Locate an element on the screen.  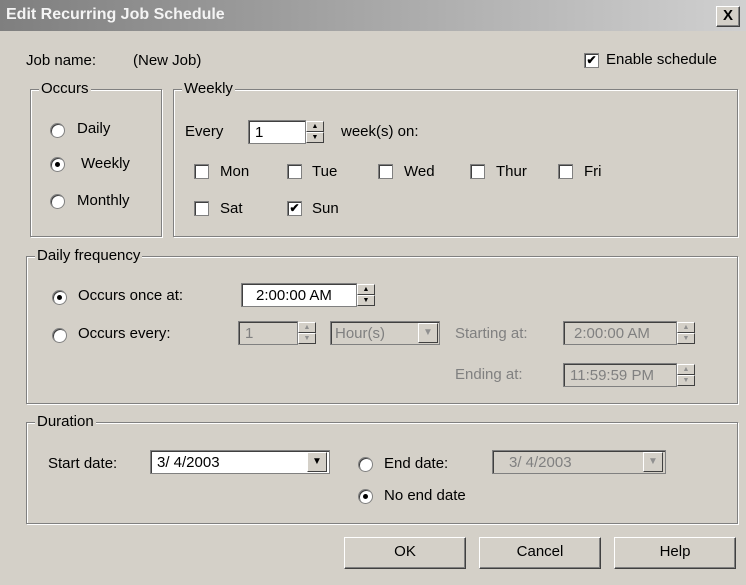
day-mon-checkbox is located at coordinates (201, 171).